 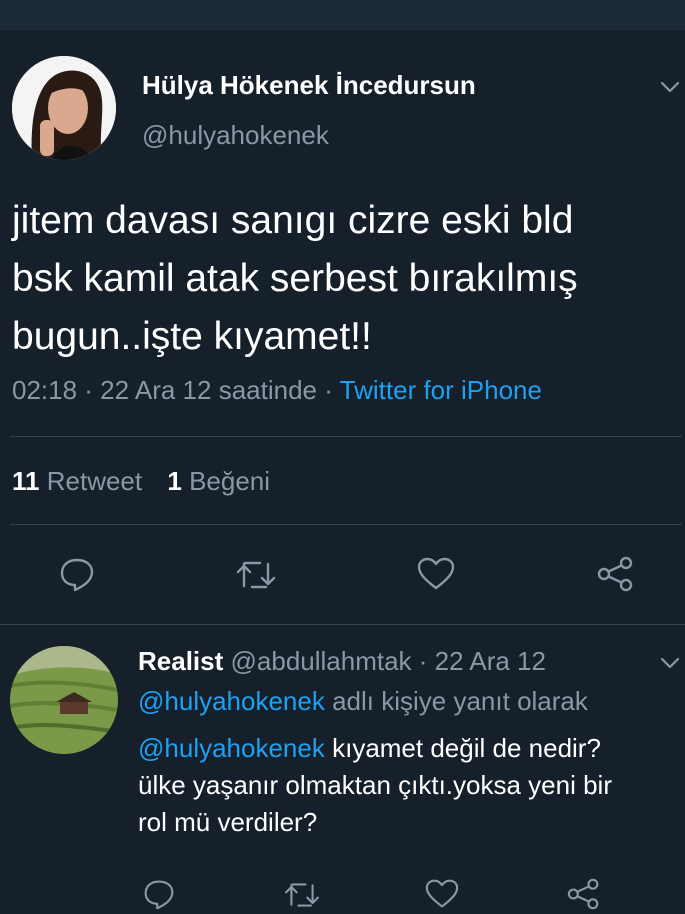 What do you see at coordinates (180, 661) in the screenshot?
I see `reply-display-name: Realist` at bounding box center [180, 661].